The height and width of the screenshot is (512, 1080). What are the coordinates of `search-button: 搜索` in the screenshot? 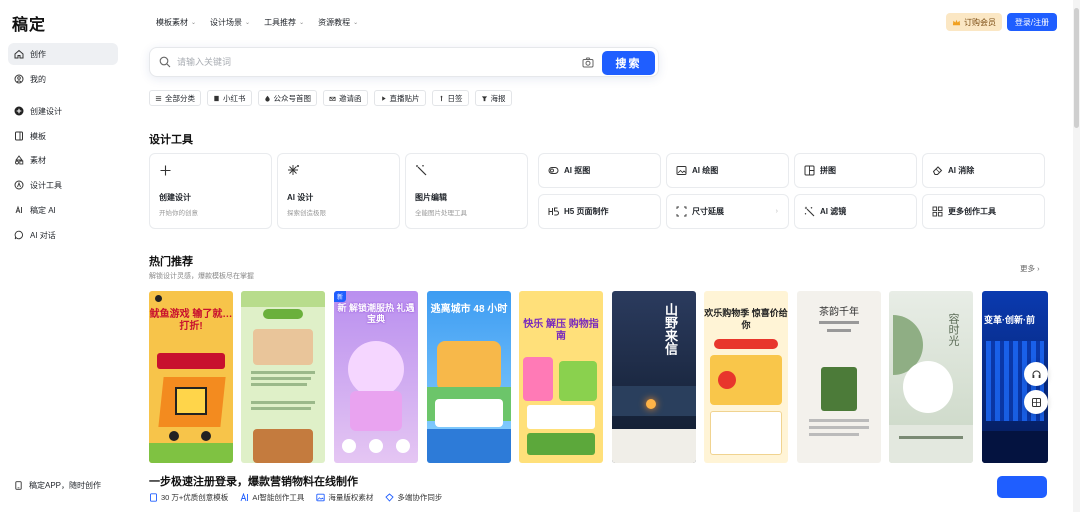 It's located at (628, 63).